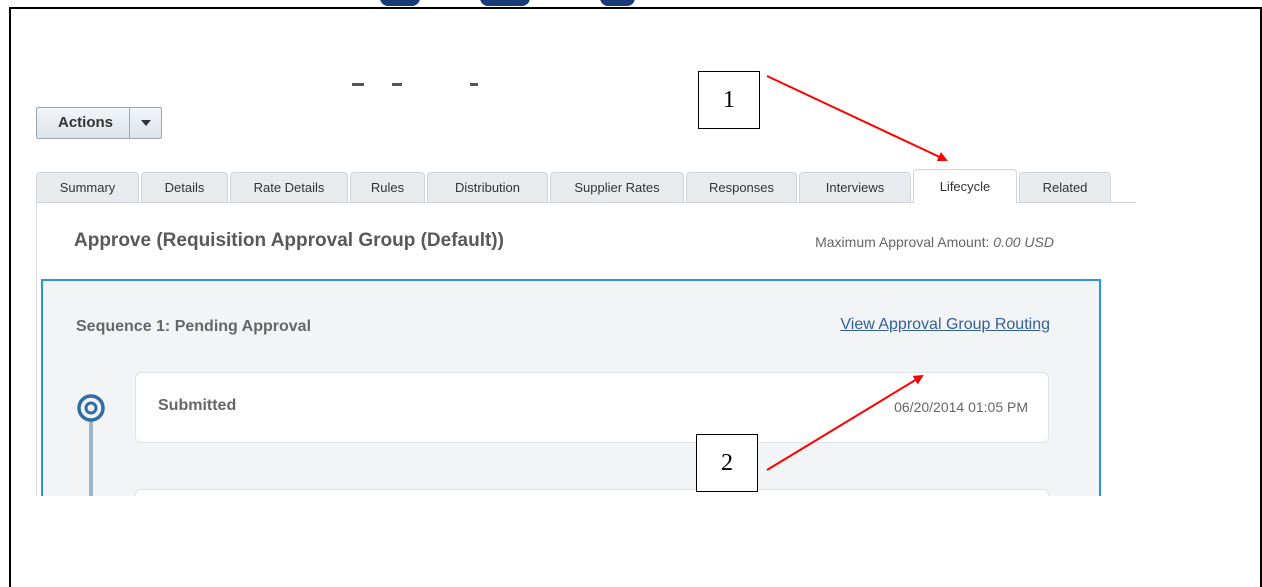  What do you see at coordinates (729, 100) in the screenshot?
I see `callout-1: 1` at bounding box center [729, 100].